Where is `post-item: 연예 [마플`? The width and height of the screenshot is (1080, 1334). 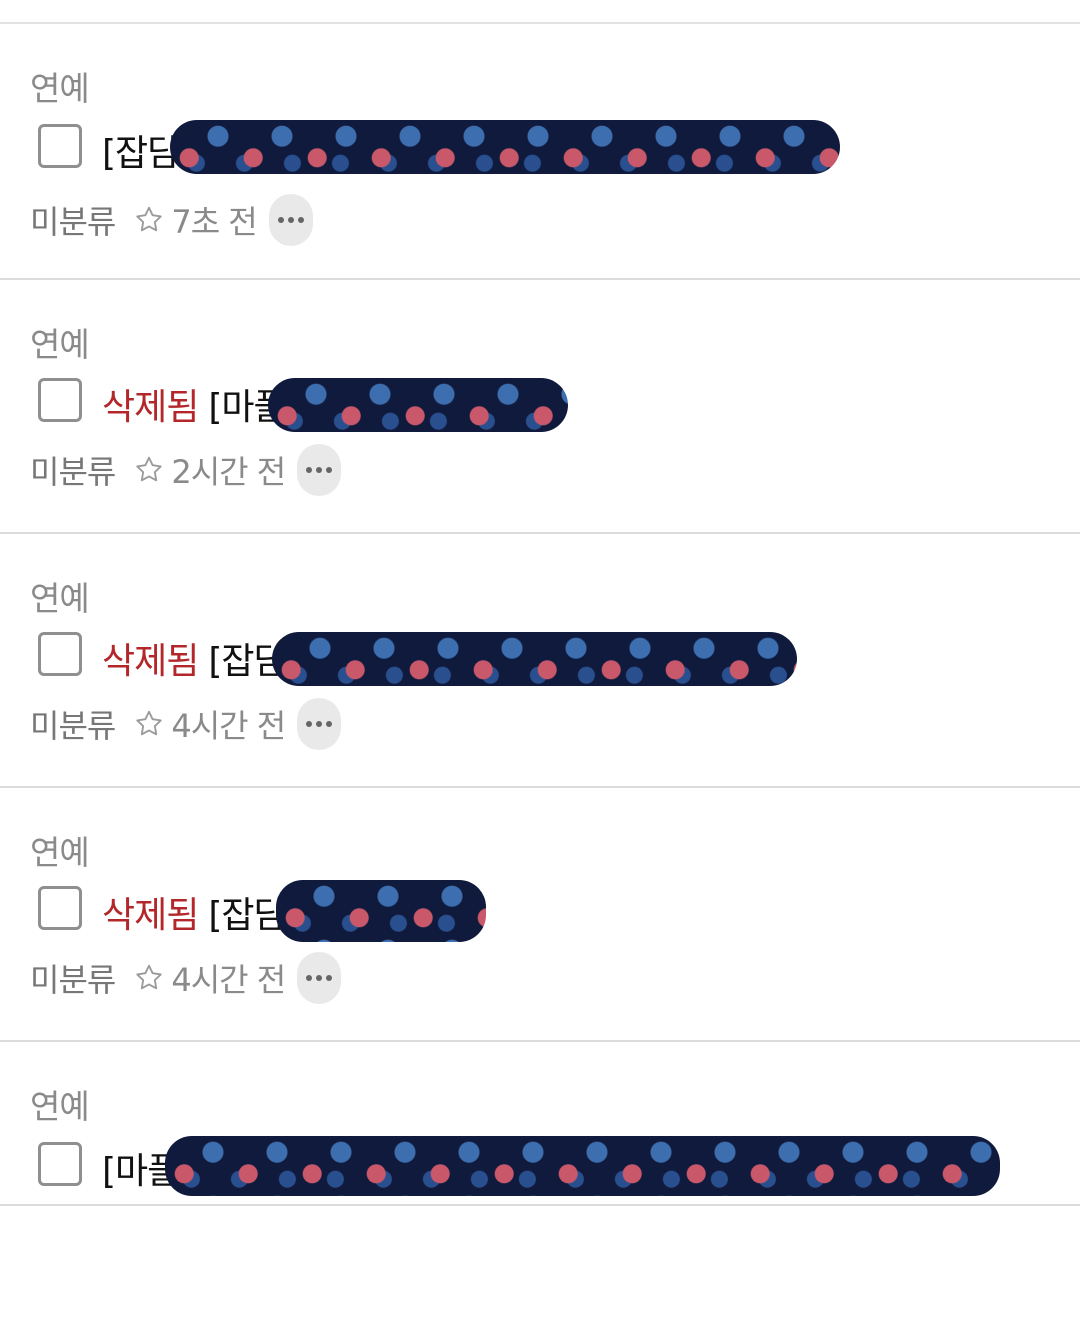 post-item: 연예 [마플 is located at coordinates (540, 1124).